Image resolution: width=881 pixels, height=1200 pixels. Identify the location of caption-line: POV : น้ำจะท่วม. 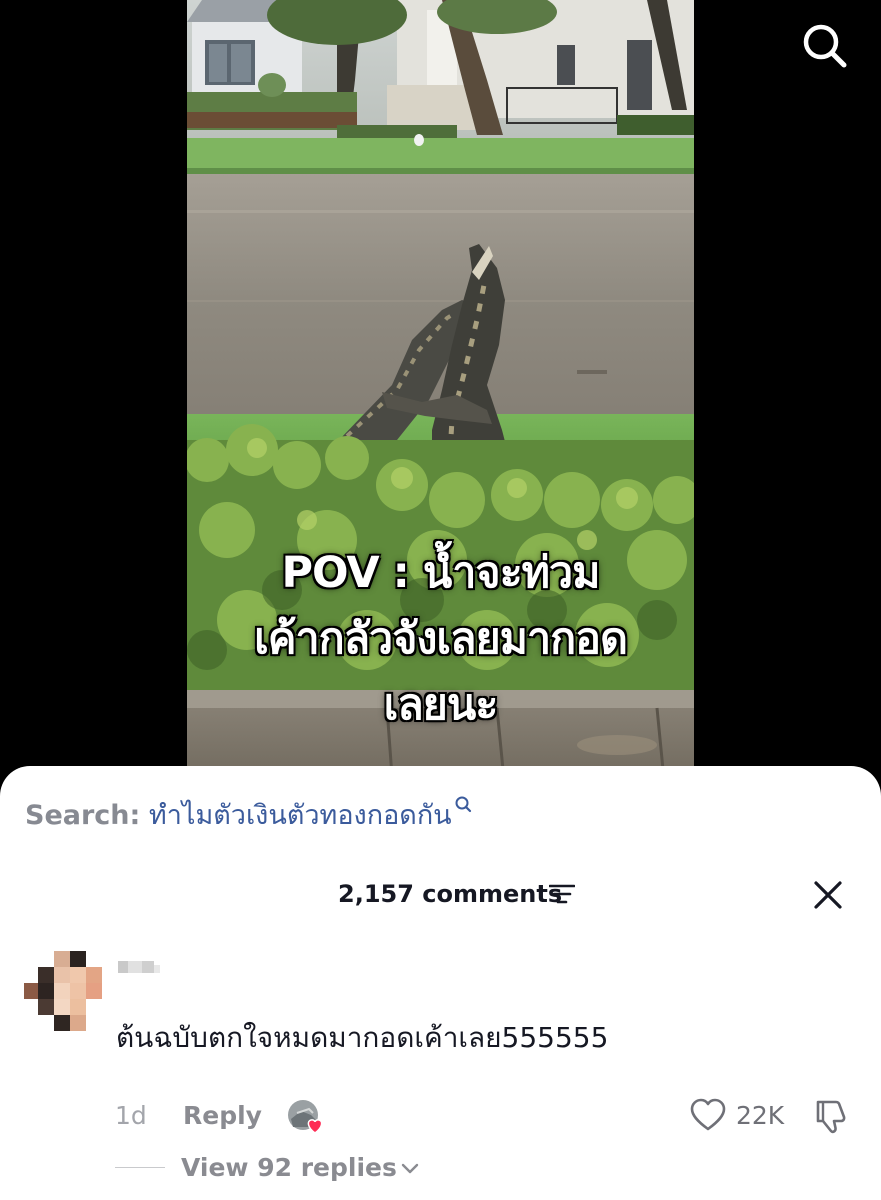
(441, 573).